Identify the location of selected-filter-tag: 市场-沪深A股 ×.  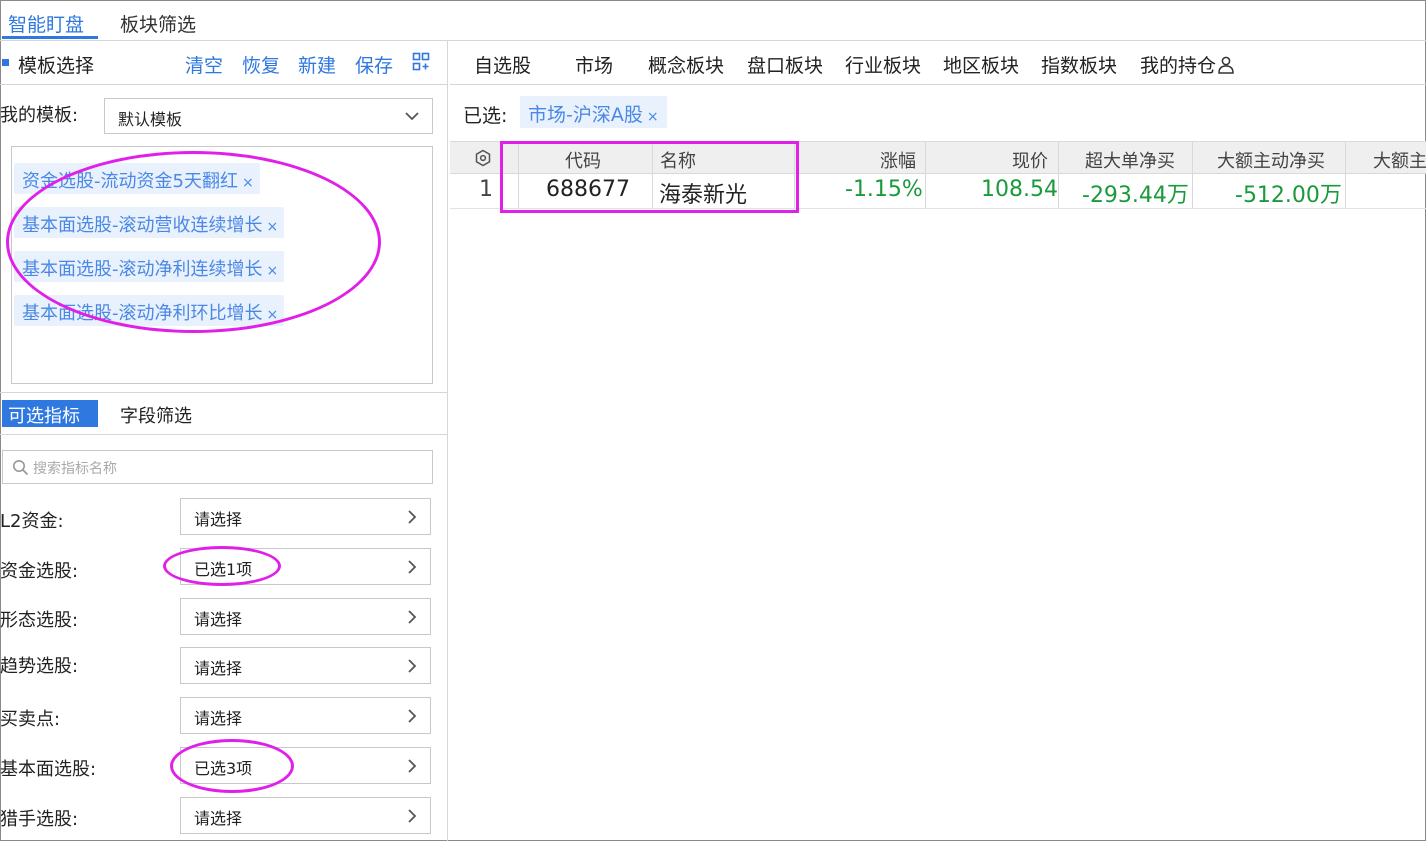
(593, 112).